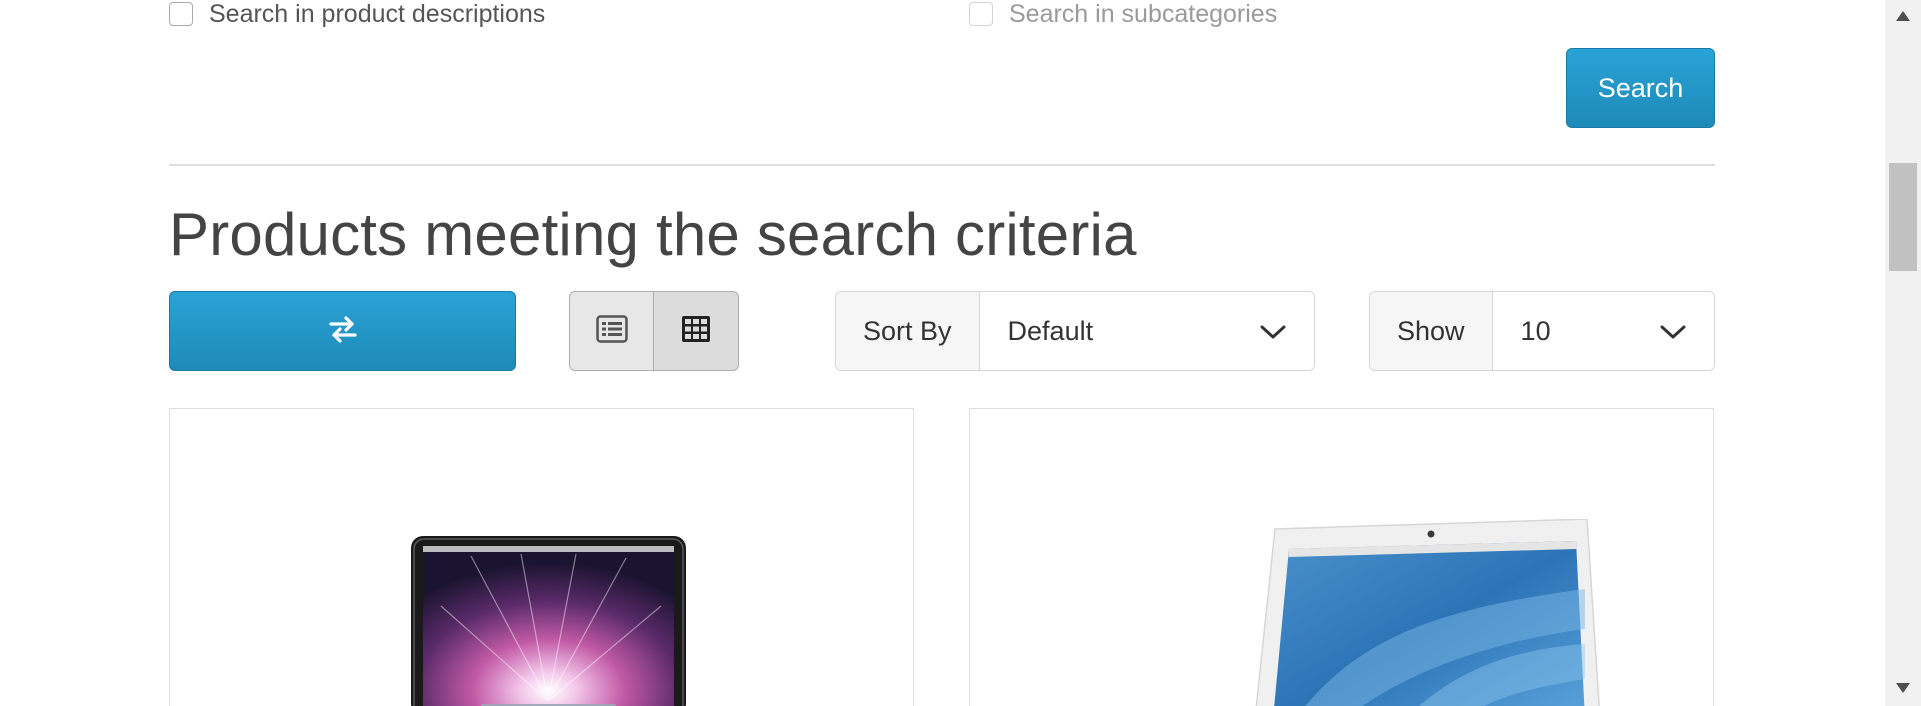 Image resolution: width=1921 pixels, height=706 pixels. I want to click on triangle-down-icon, so click(1903, 689).